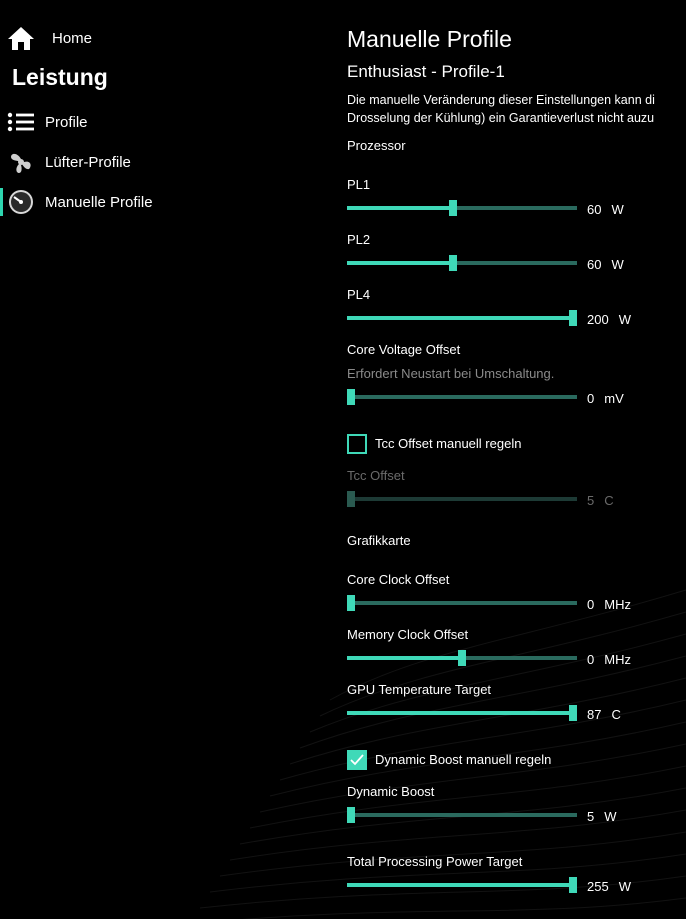 The height and width of the screenshot is (919, 686). What do you see at coordinates (419, 689) in the screenshot?
I see `gpu-temp-label: GPU Temperature Target` at bounding box center [419, 689].